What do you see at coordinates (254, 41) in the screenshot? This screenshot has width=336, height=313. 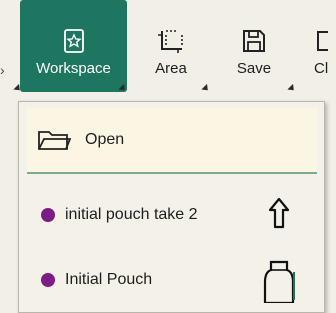 I see `floppy-disk-icon` at bounding box center [254, 41].